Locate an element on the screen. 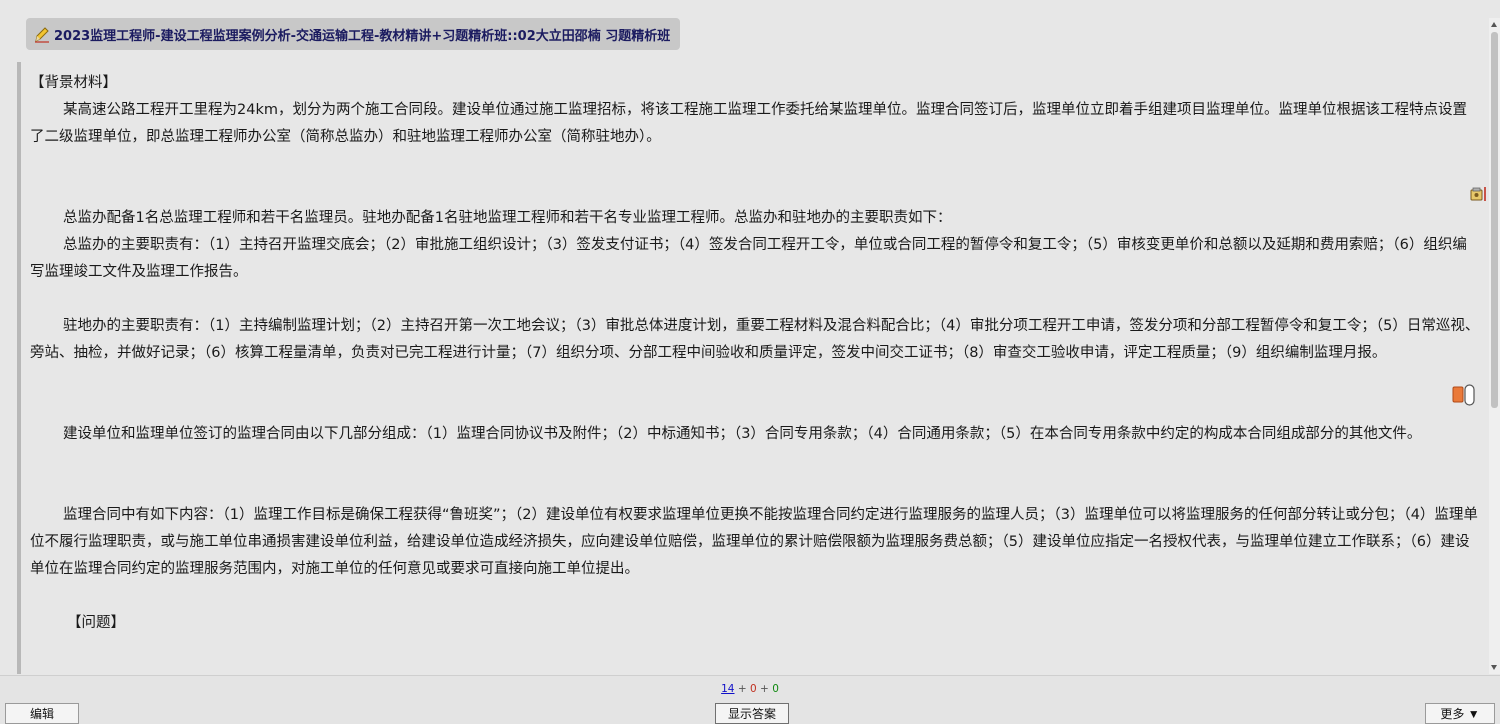 The width and height of the screenshot is (1500, 724). review-count: 0 is located at coordinates (775, 689).